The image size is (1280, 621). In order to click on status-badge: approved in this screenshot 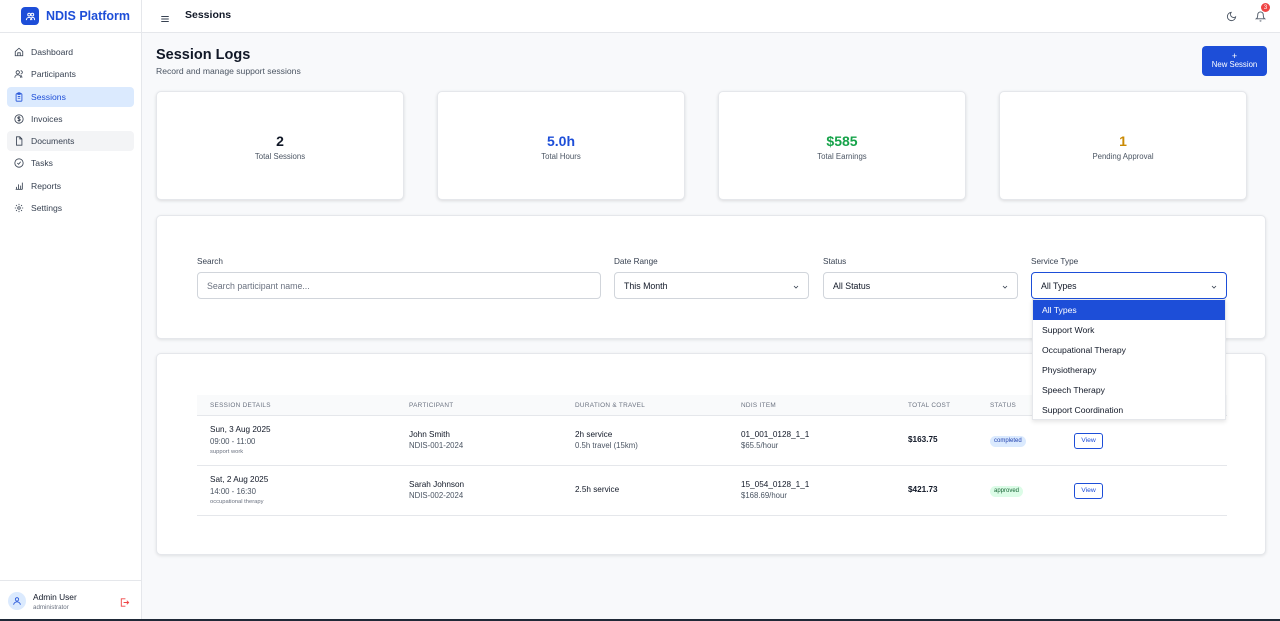, I will do `click(1007, 491)`.